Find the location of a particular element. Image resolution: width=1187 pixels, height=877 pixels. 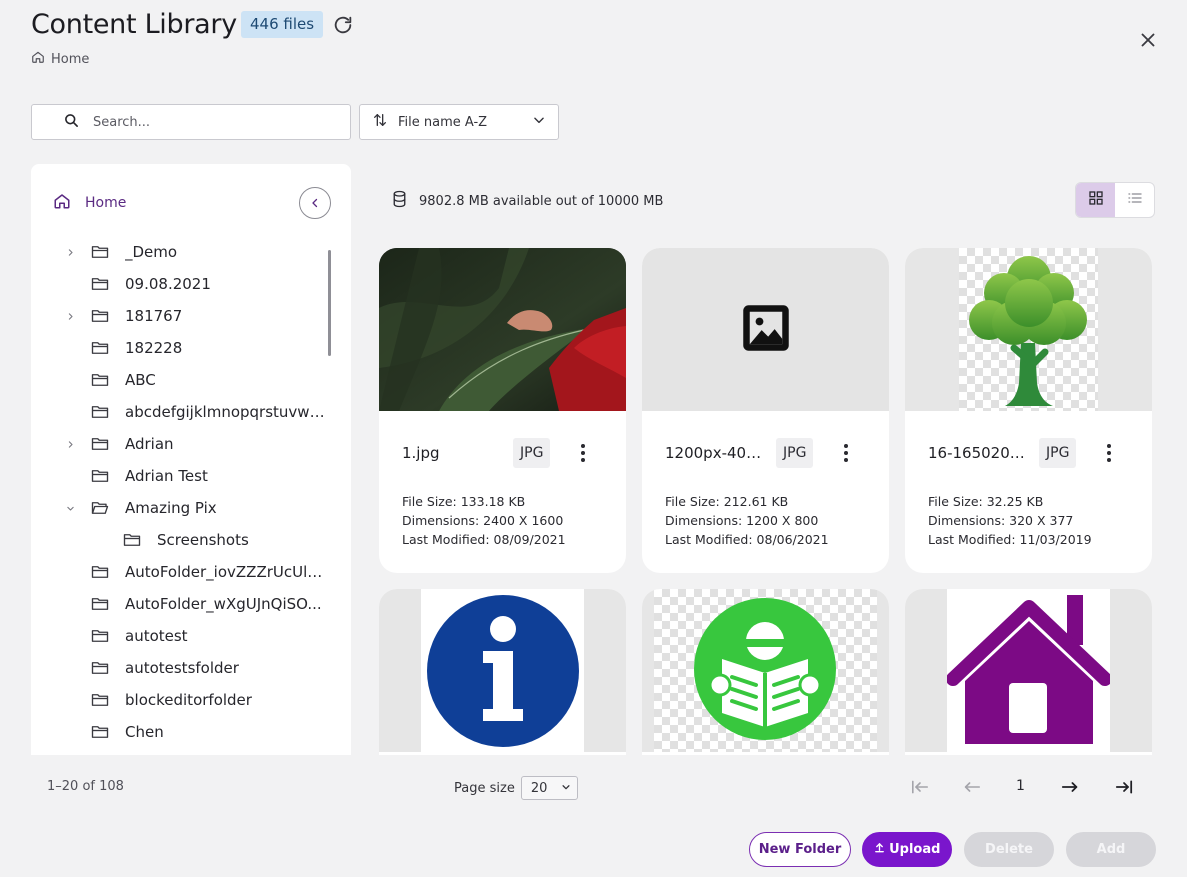

sidebar-folder-item: Amazing Pix is located at coordinates (191, 508).